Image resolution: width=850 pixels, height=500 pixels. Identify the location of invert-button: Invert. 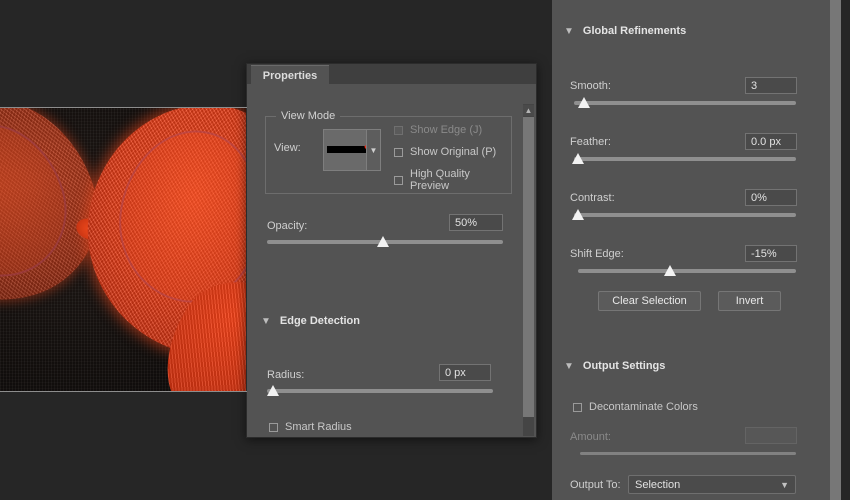
(749, 301).